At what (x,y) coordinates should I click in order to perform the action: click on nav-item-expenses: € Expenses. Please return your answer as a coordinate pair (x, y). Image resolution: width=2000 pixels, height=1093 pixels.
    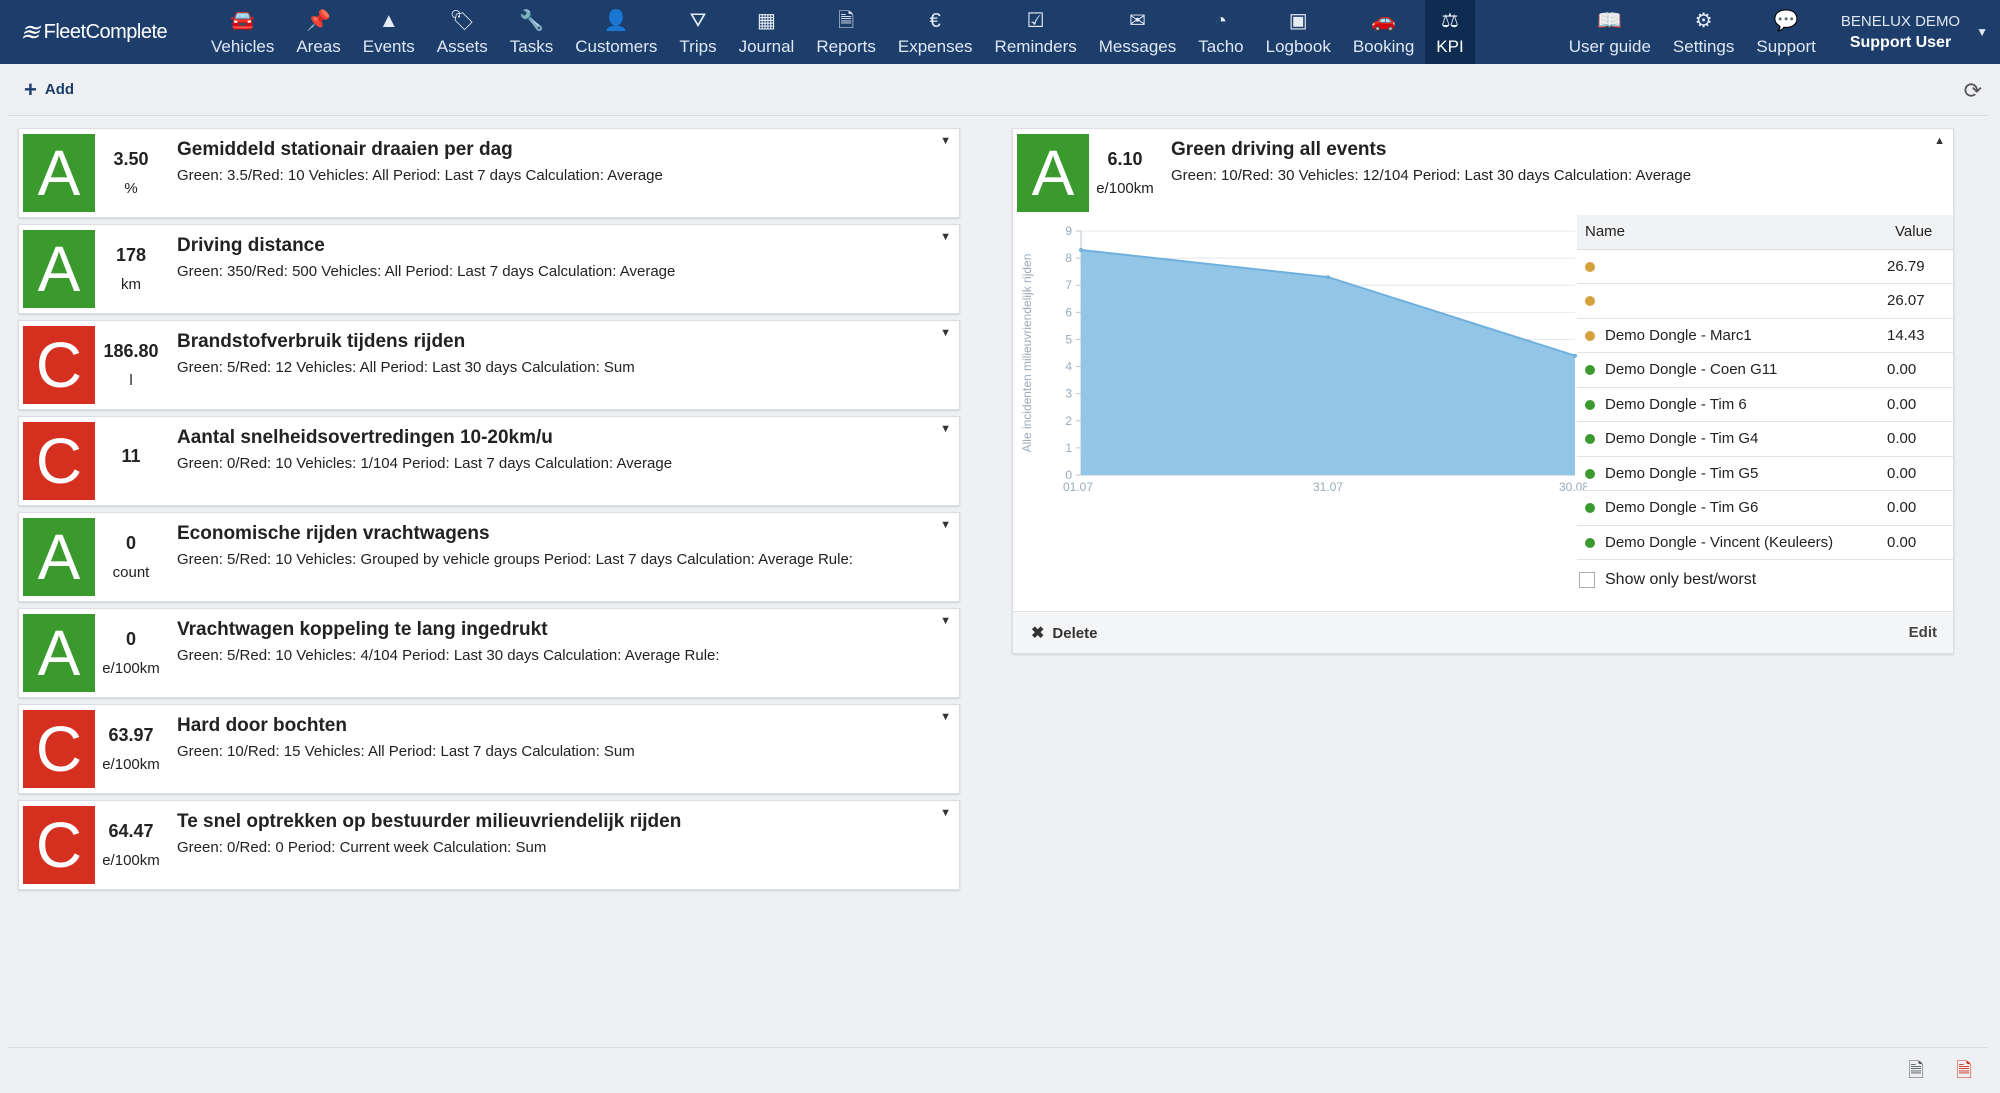
    Looking at the image, I should click on (935, 32).